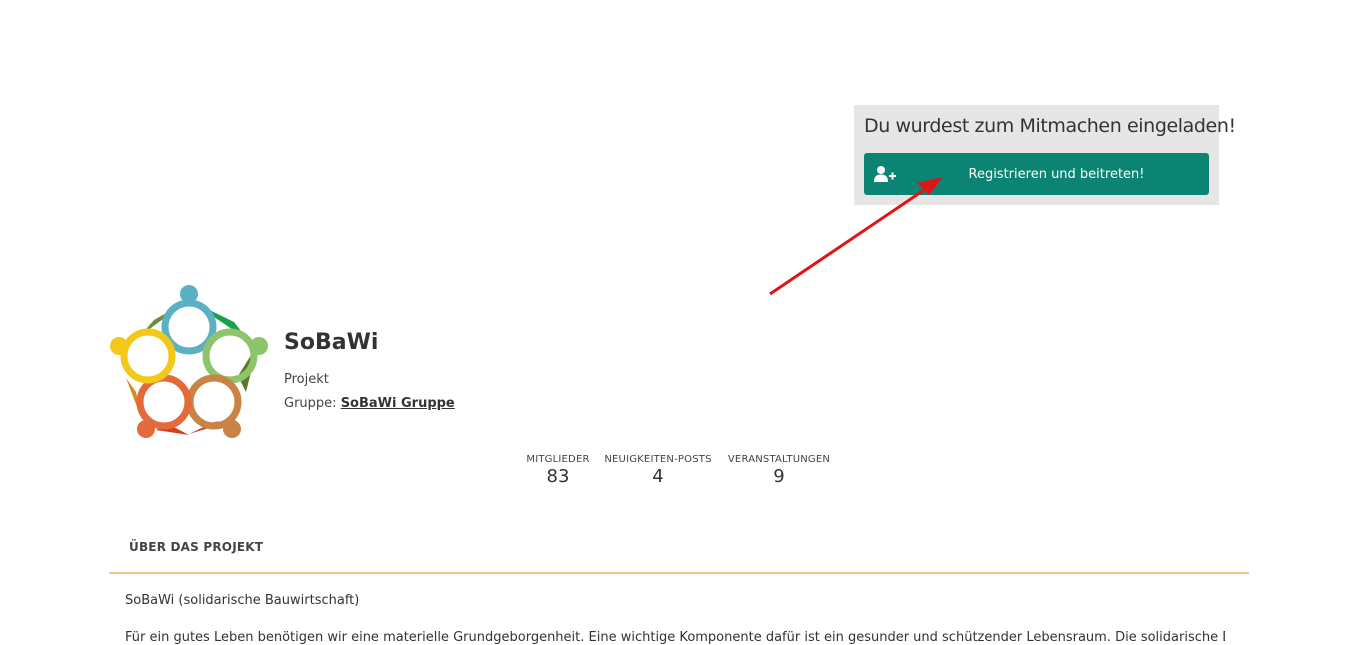 The height and width of the screenshot is (645, 1368). What do you see at coordinates (658, 459) in the screenshot?
I see `stat-label: NEUIGKEITEN-POSTS` at bounding box center [658, 459].